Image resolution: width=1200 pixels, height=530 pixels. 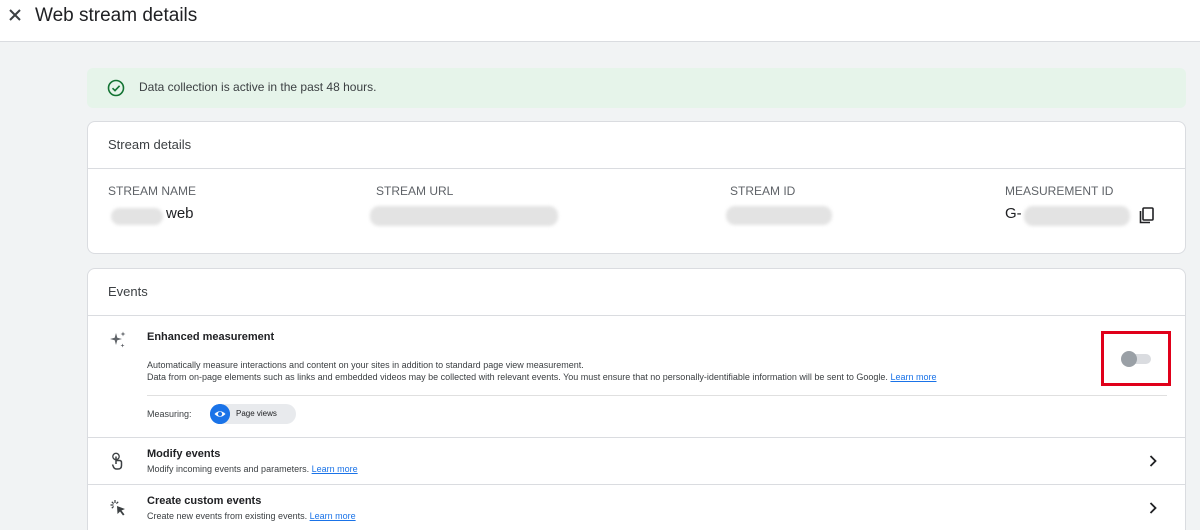 I want to click on toggle-thumb, so click(x=1129, y=359).